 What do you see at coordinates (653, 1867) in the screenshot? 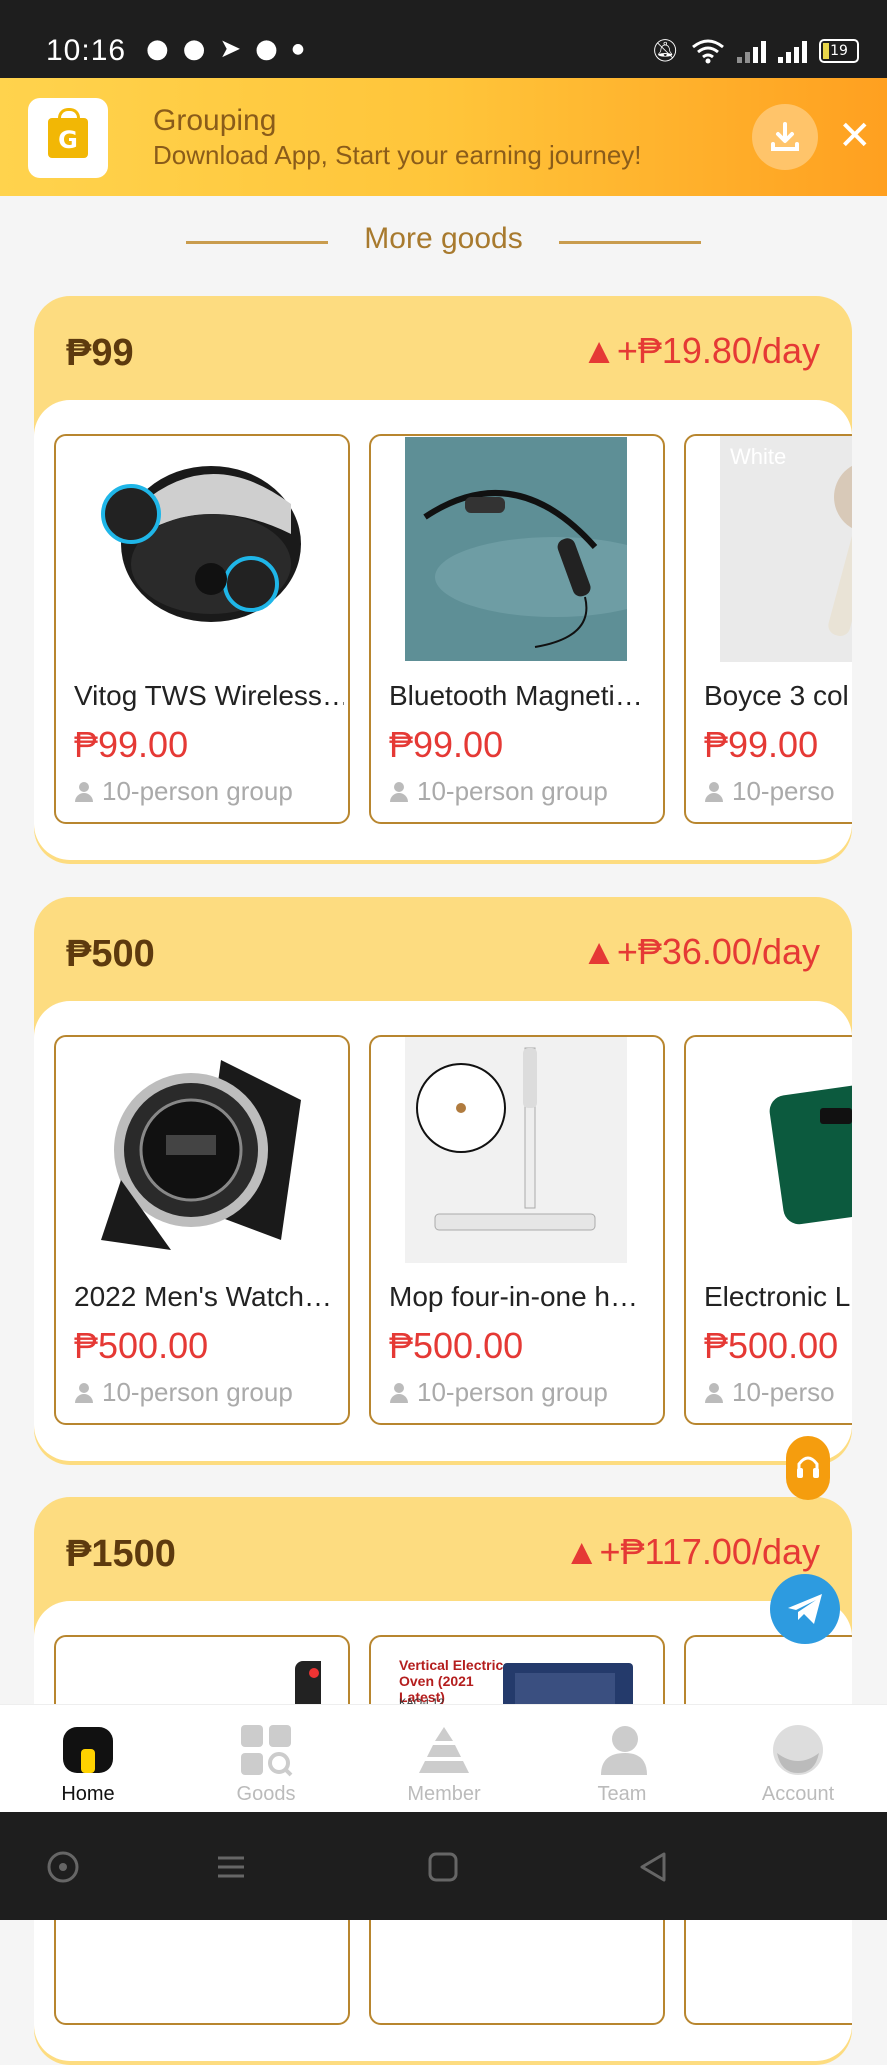
I see `back-icon` at bounding box center [653, 1867].